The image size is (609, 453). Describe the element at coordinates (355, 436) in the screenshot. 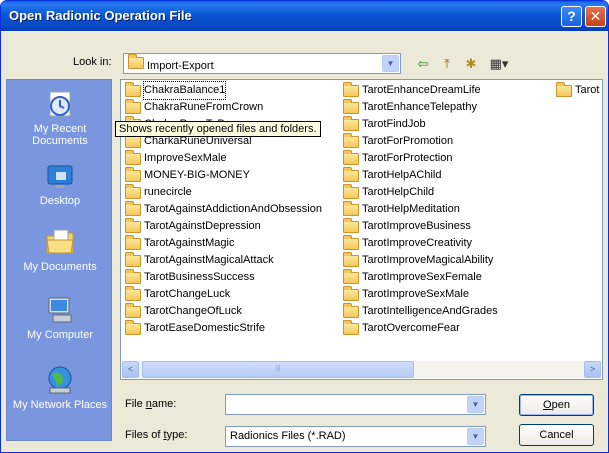

I see `file-type-dropdown: Radionics Files (*.RAD) ▼` at that location.